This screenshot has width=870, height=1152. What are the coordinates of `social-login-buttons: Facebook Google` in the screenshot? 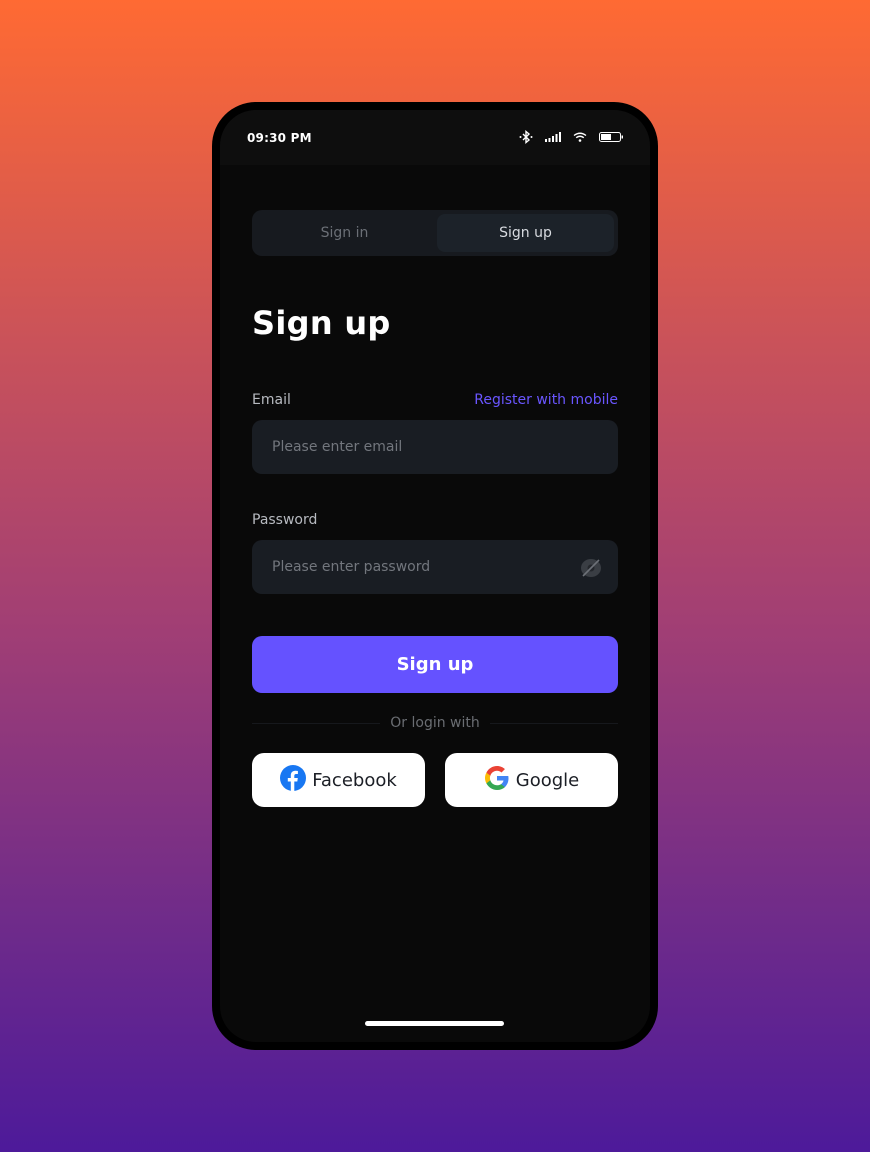 It's located at (435, 780).